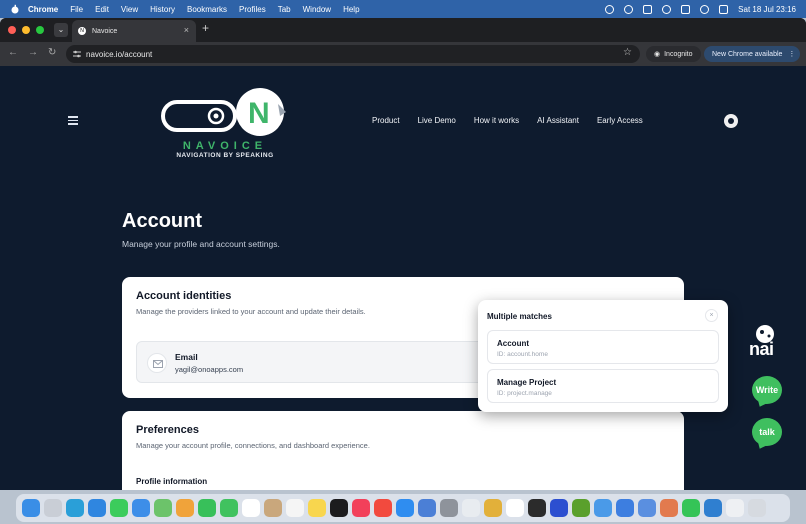  Describe the element at coordinates (141, 508) in the screenshot. I see `mail-app-icon` at that location.